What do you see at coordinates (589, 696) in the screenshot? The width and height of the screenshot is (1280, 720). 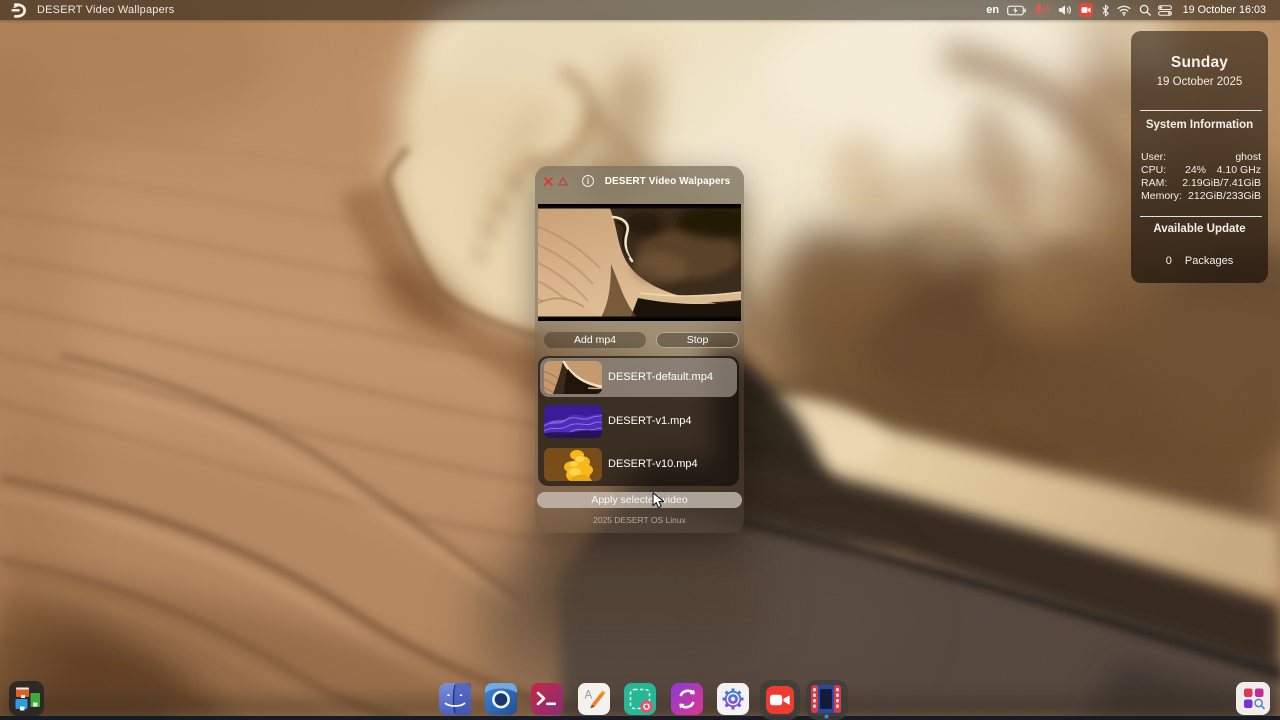 I see `svg-text: A` at bounding box center [589, 696].